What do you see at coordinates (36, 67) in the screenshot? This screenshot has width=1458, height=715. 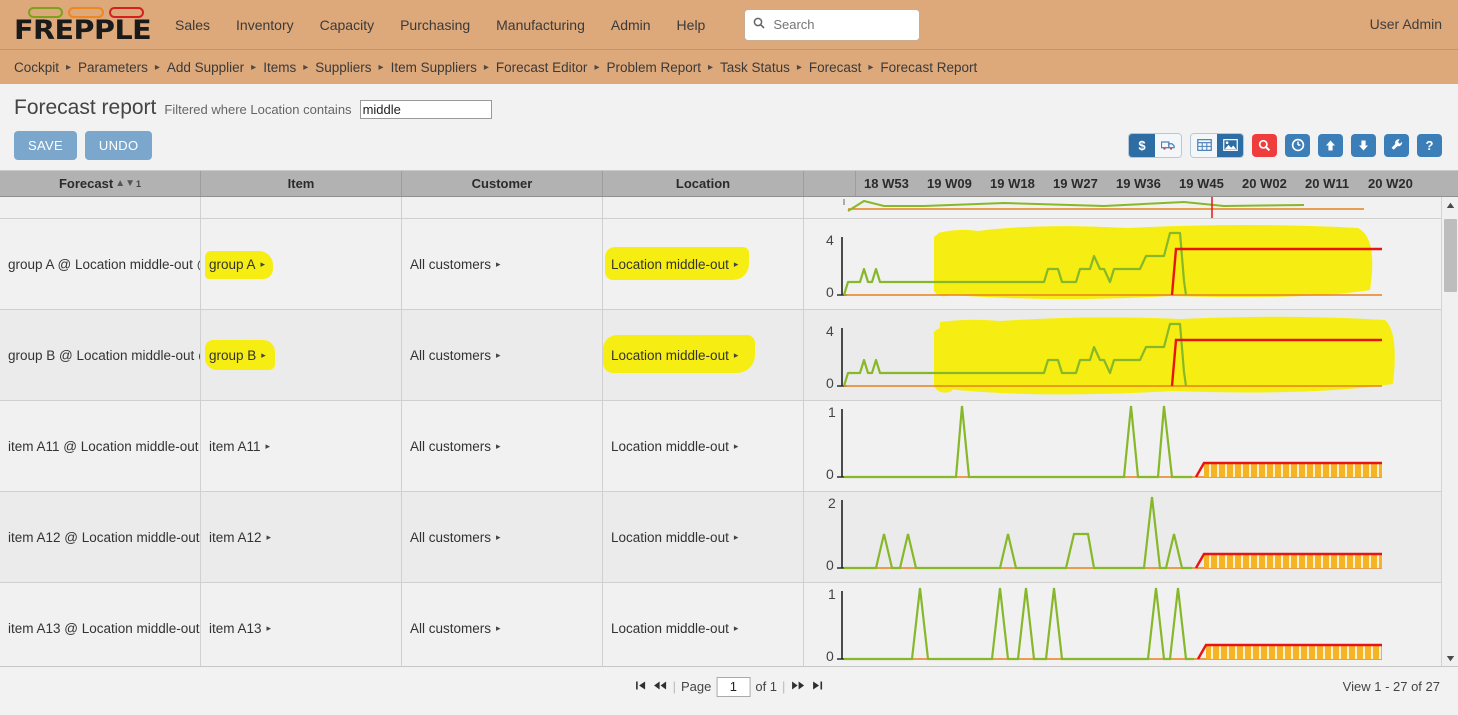 I see `breadcrumb-item-cockpit: Cockpit` at bounding box center [36, 67].